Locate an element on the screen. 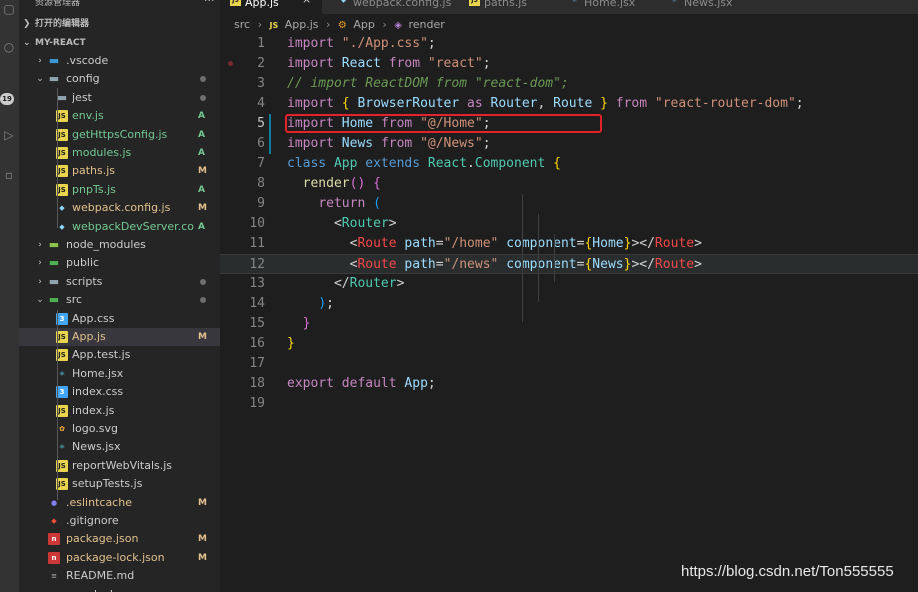 The image size is (918, 592). code-text: import "./App.css"; is located at coordinates (361, 43).